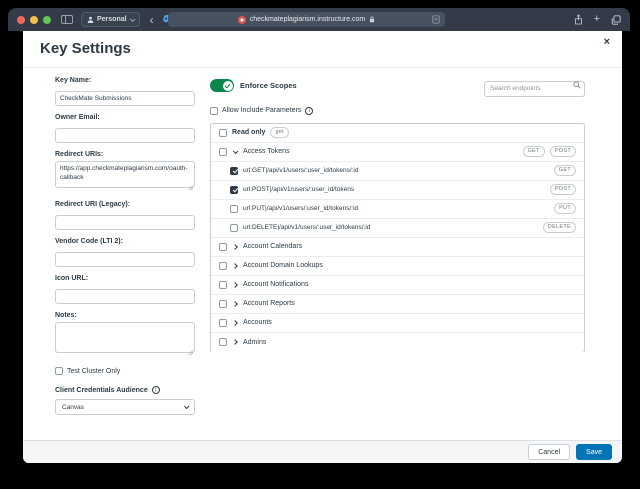 This screenshot has width=640, height=489. Describe the element at coordinates (125, 407) in the screenshot. I see `audience-select: Canvas` at that location.